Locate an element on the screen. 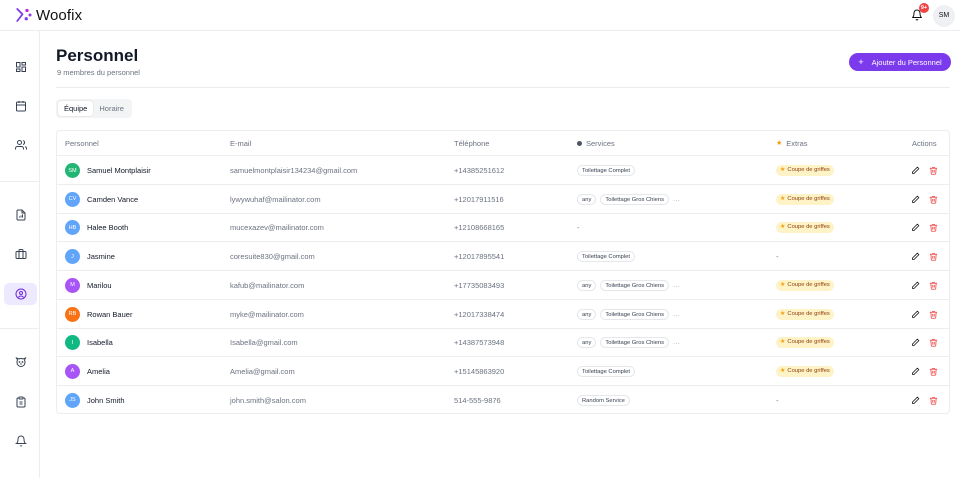 The height and width of the screenshot is (478, 960). personnel-name: Rowan Bauer is located at coordinates (109, 314).